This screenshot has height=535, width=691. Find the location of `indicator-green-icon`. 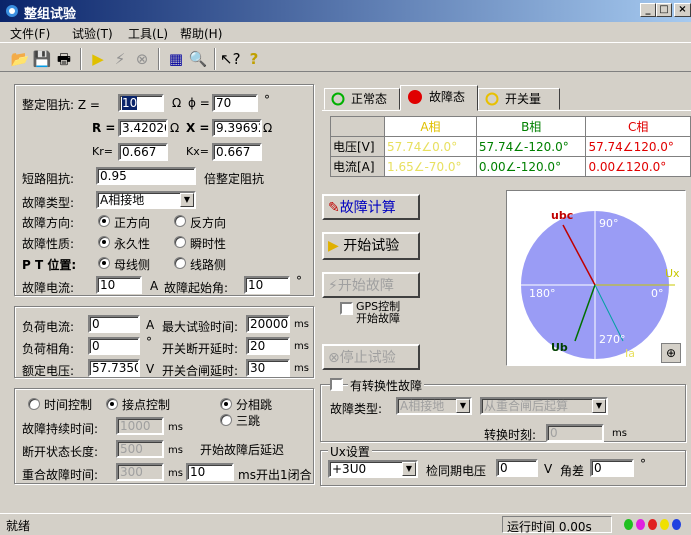

indicator-green-icon is located at coordinates (628, 524).